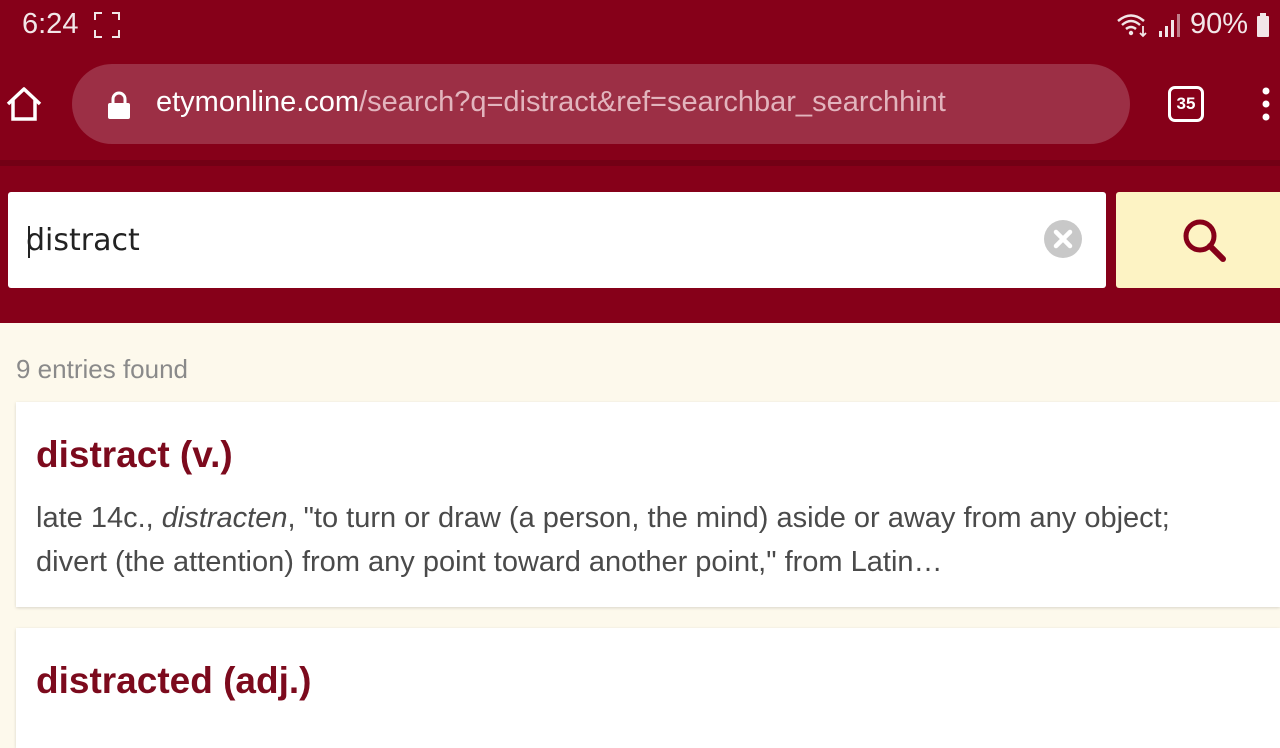  What do you see at coordinates (1169, 25) in the screenshot?
I see `signal-icon` at bounding box center [1169, 25].